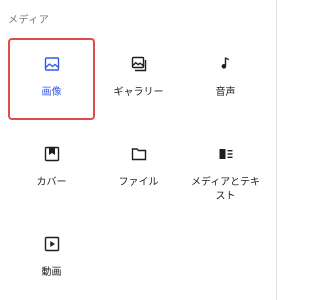 This screenshot has width=320, height=300. What do you see at coordinates (29, 20) in the screenshot?
I see `section-title: メディア` at bounding box center [29, 20].